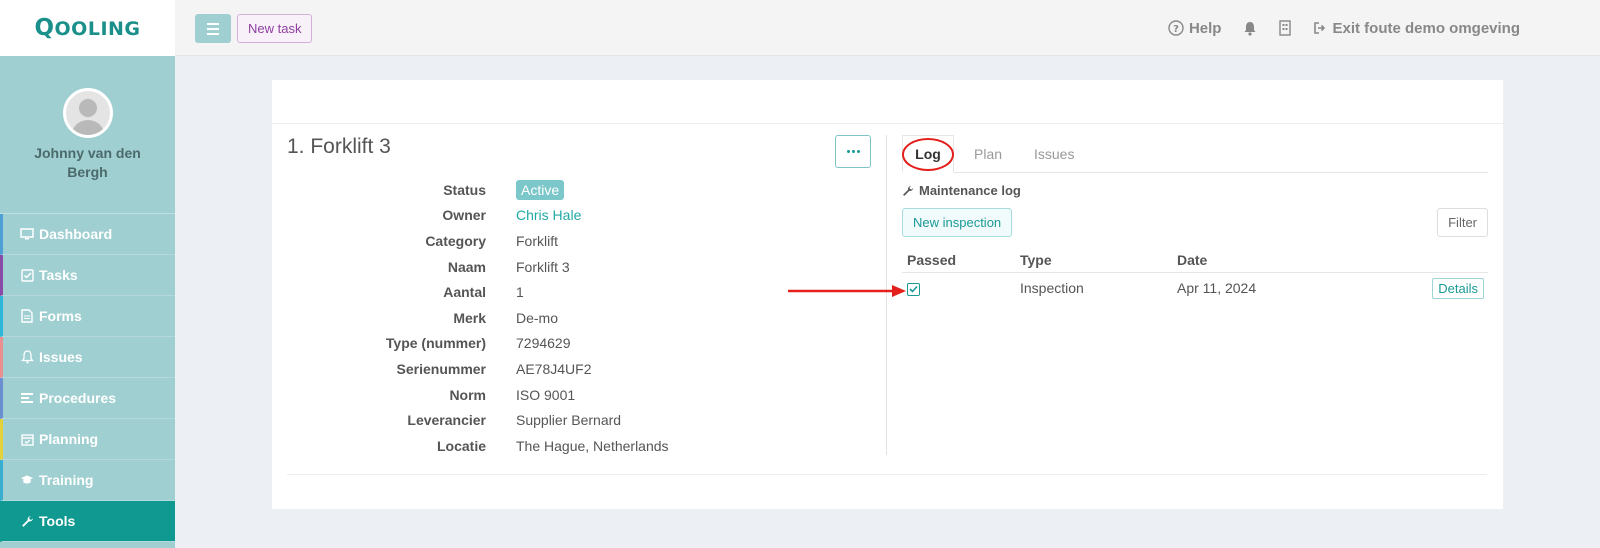  I want to click on property-value: 1, so click(520, 292).